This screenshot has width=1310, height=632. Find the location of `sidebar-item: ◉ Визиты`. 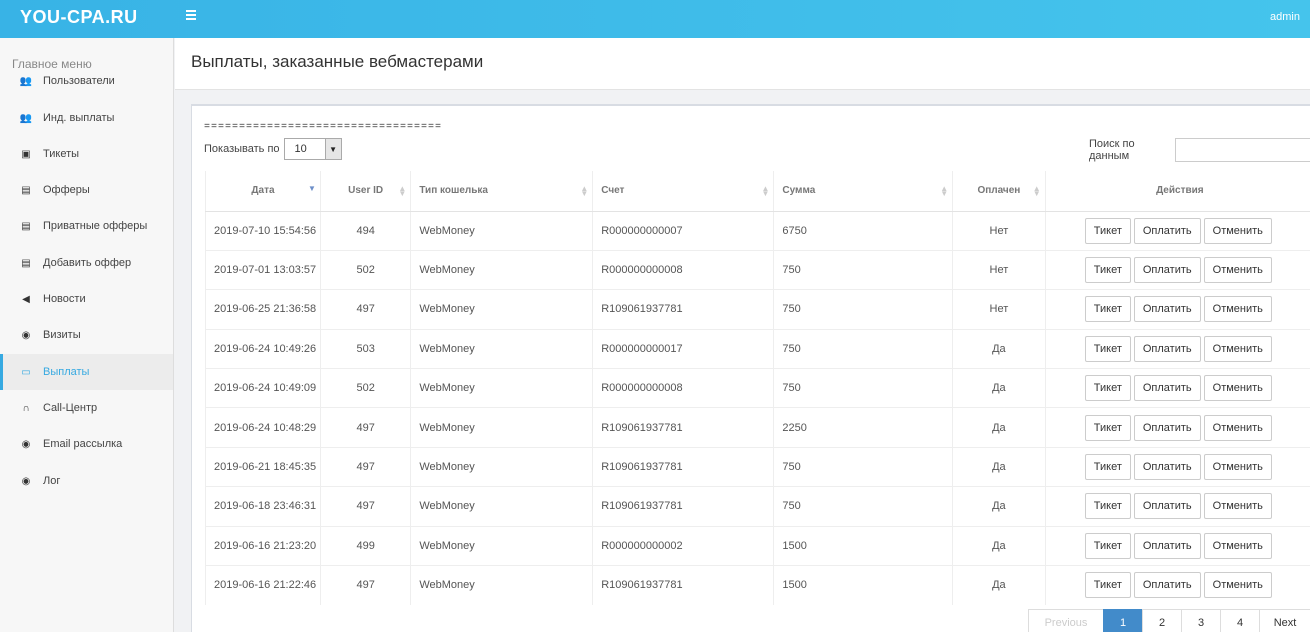

sidebar-item: ◉ Визиты is located at coordinates (86, 335).